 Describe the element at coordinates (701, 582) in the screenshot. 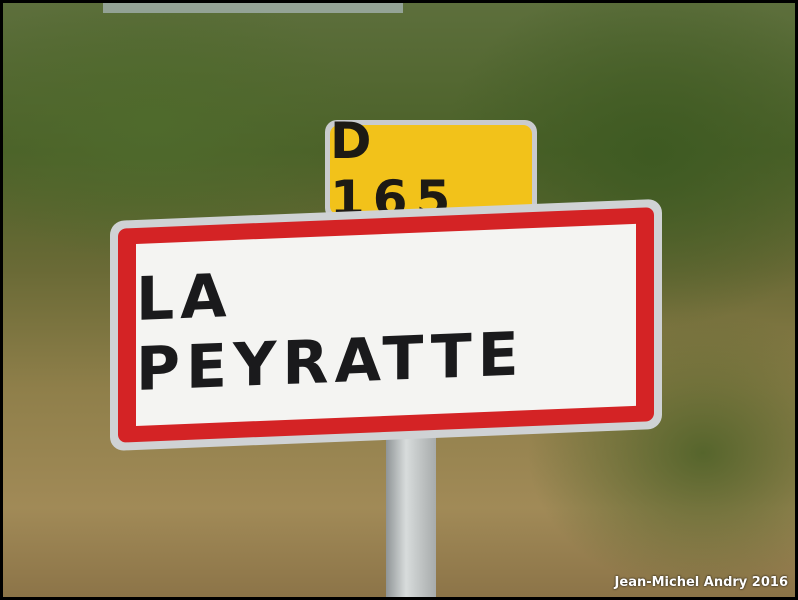

I see `photo-credit: Jean-Michel Andry 2016` at that location.